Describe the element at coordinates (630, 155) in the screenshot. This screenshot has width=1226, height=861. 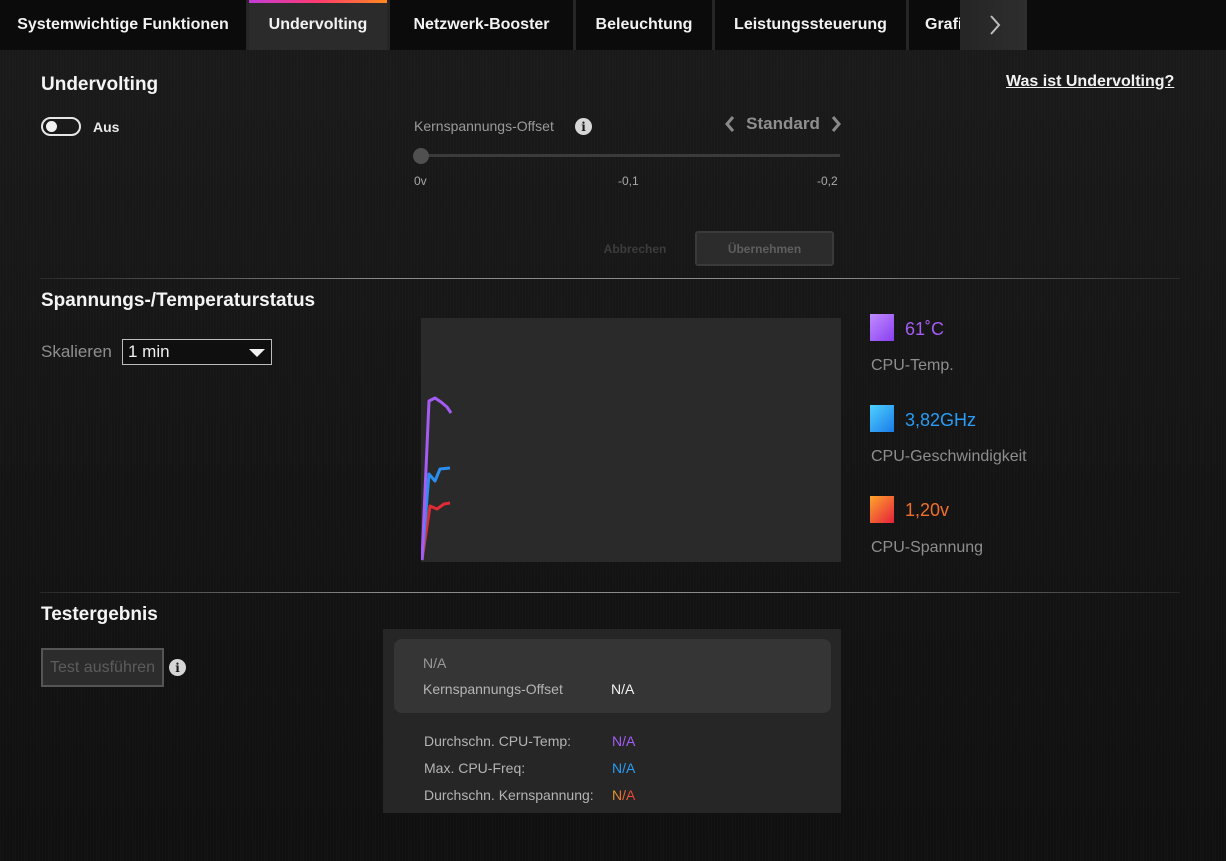
I see `voltage-offset-slider-track` at that location.